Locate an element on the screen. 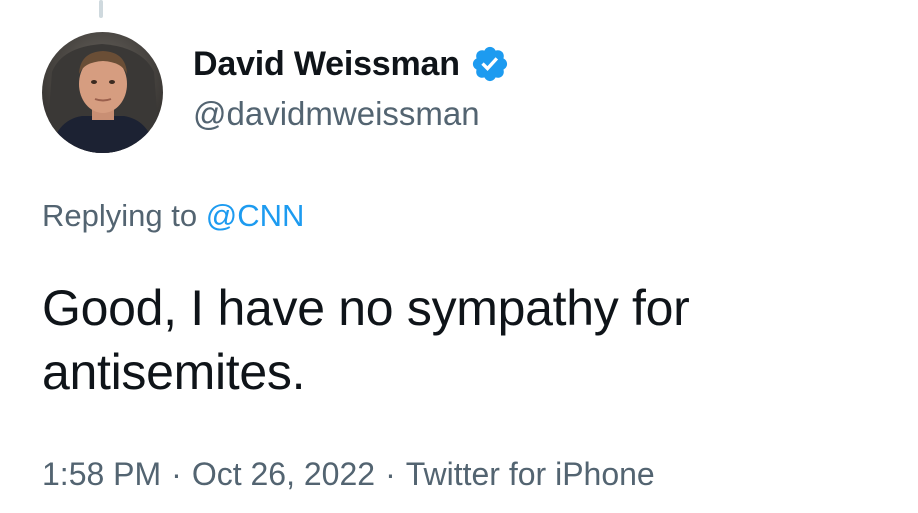 The width and height of the screenshot is (918, 513). reply-mention-link: @CNN is located at coordinates (255, 215).